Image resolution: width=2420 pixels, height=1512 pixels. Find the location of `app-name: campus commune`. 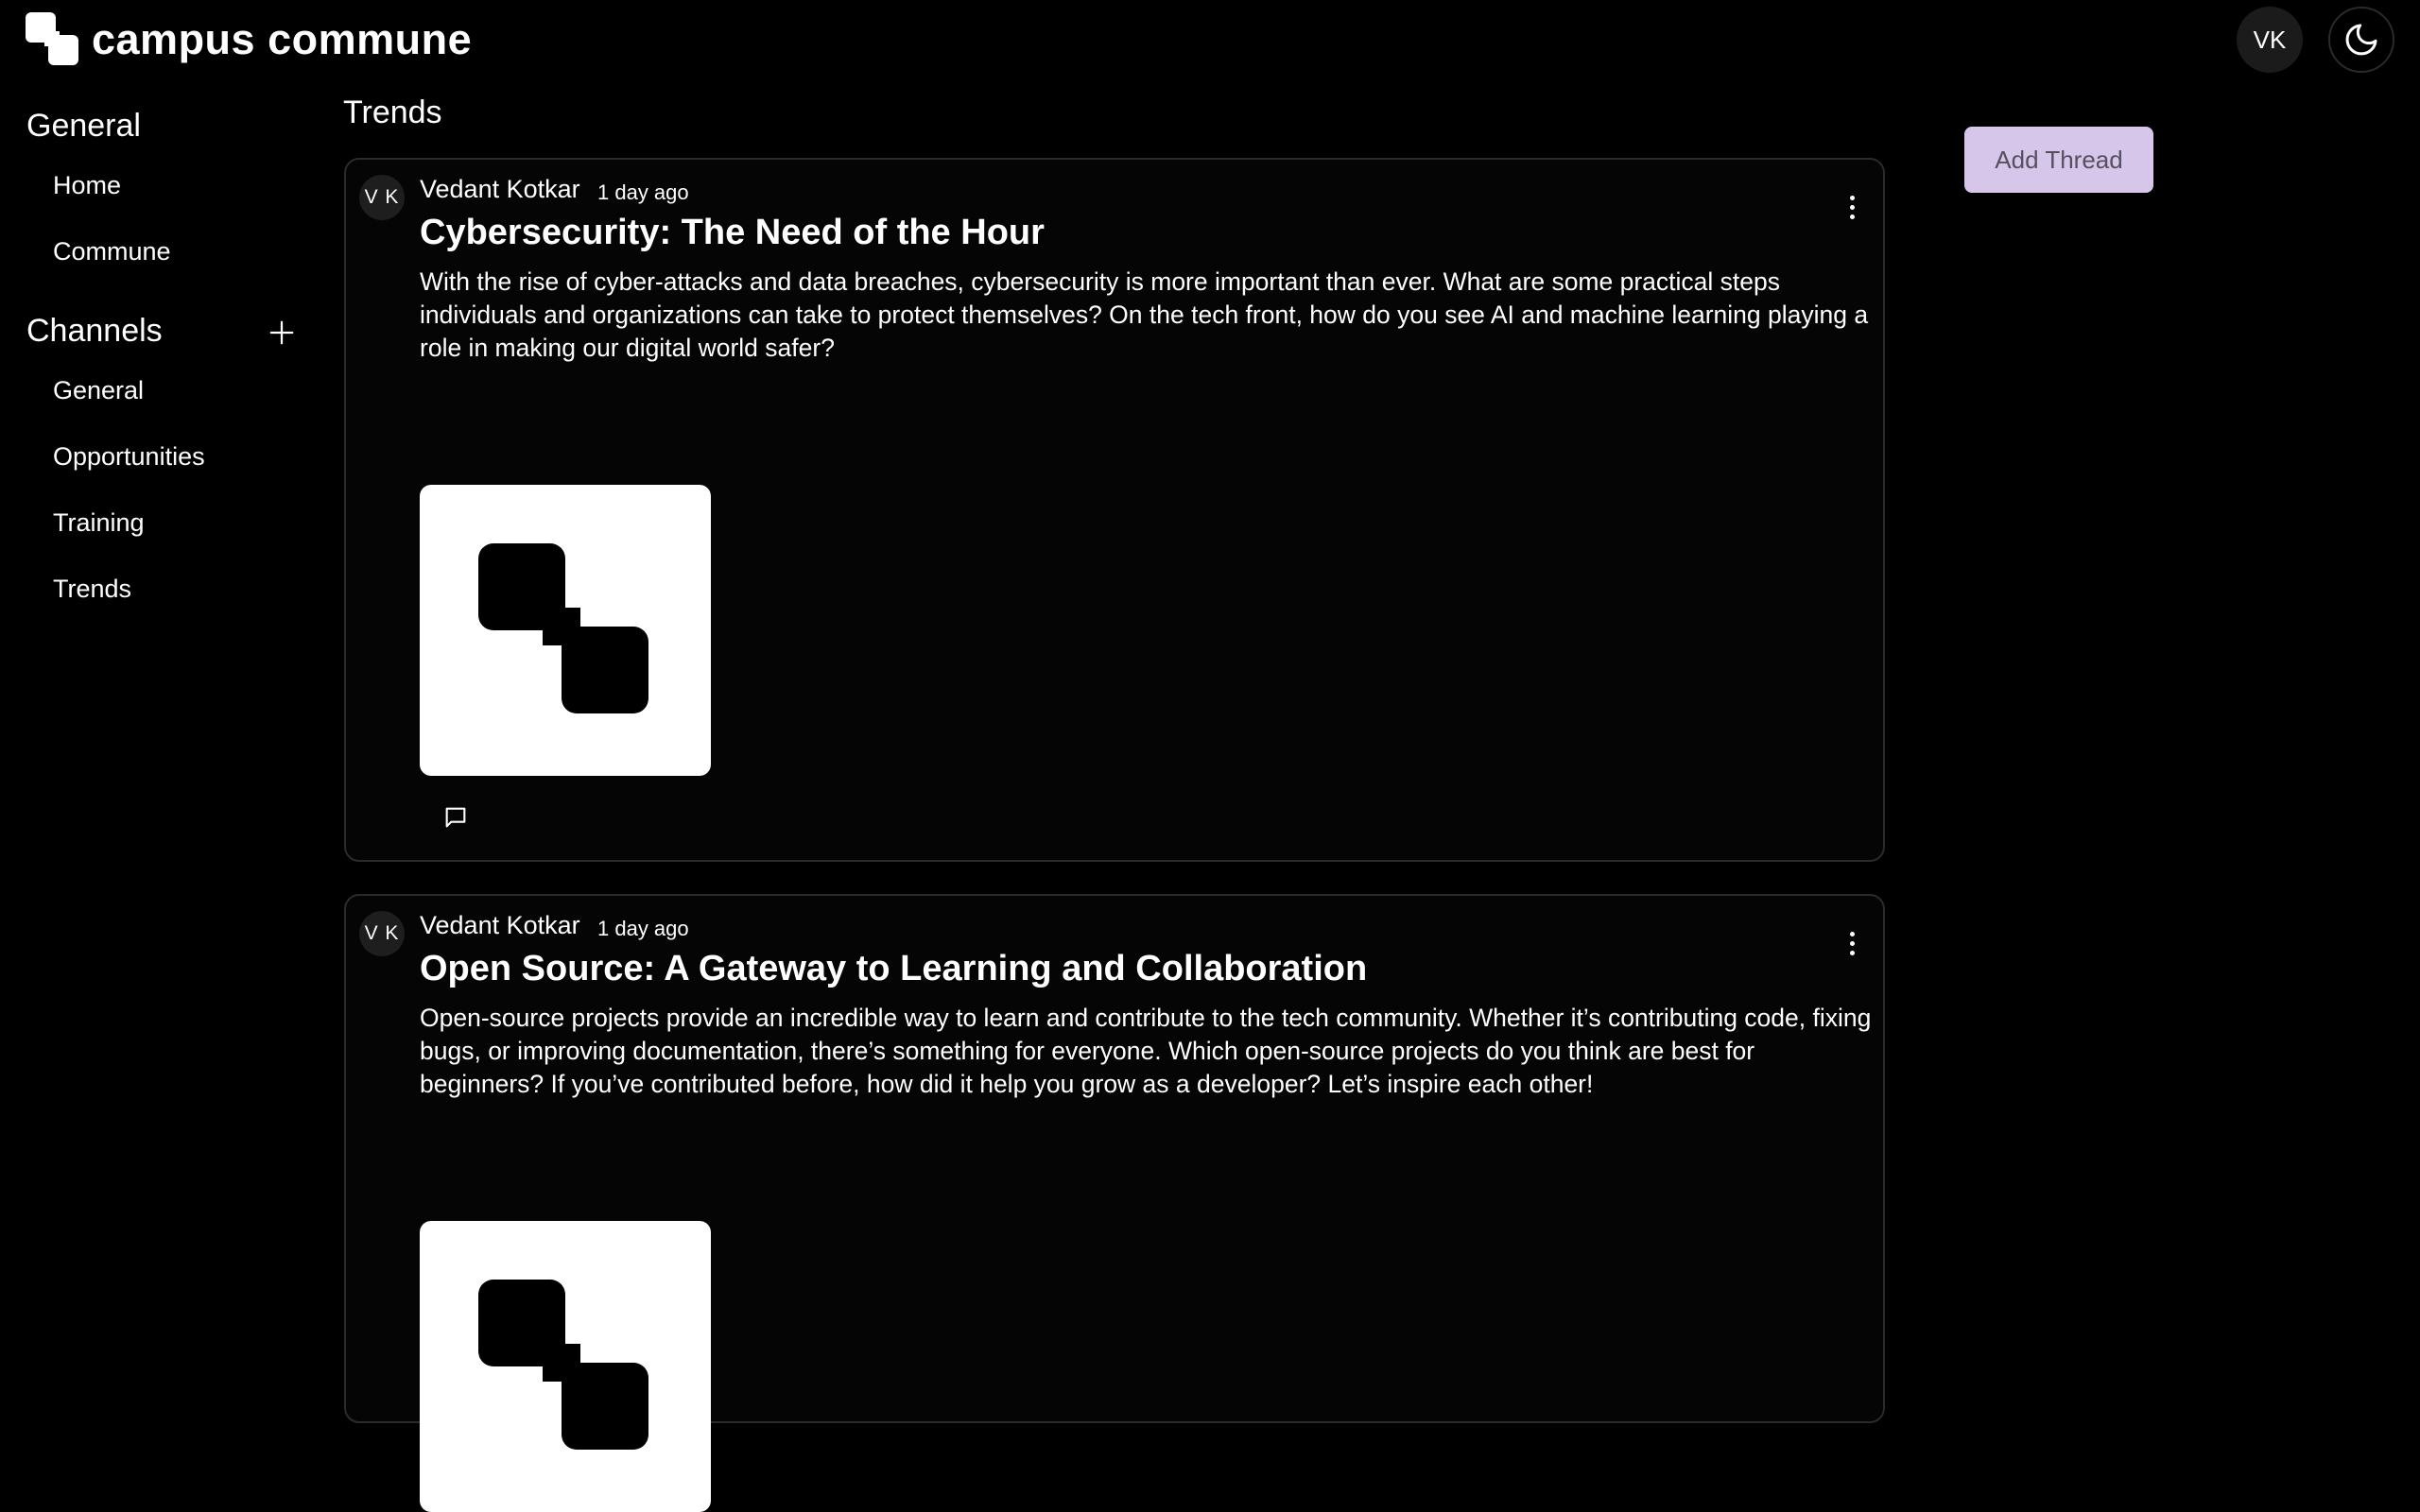

app-name: campus commune is located at coordinates (282, 39).